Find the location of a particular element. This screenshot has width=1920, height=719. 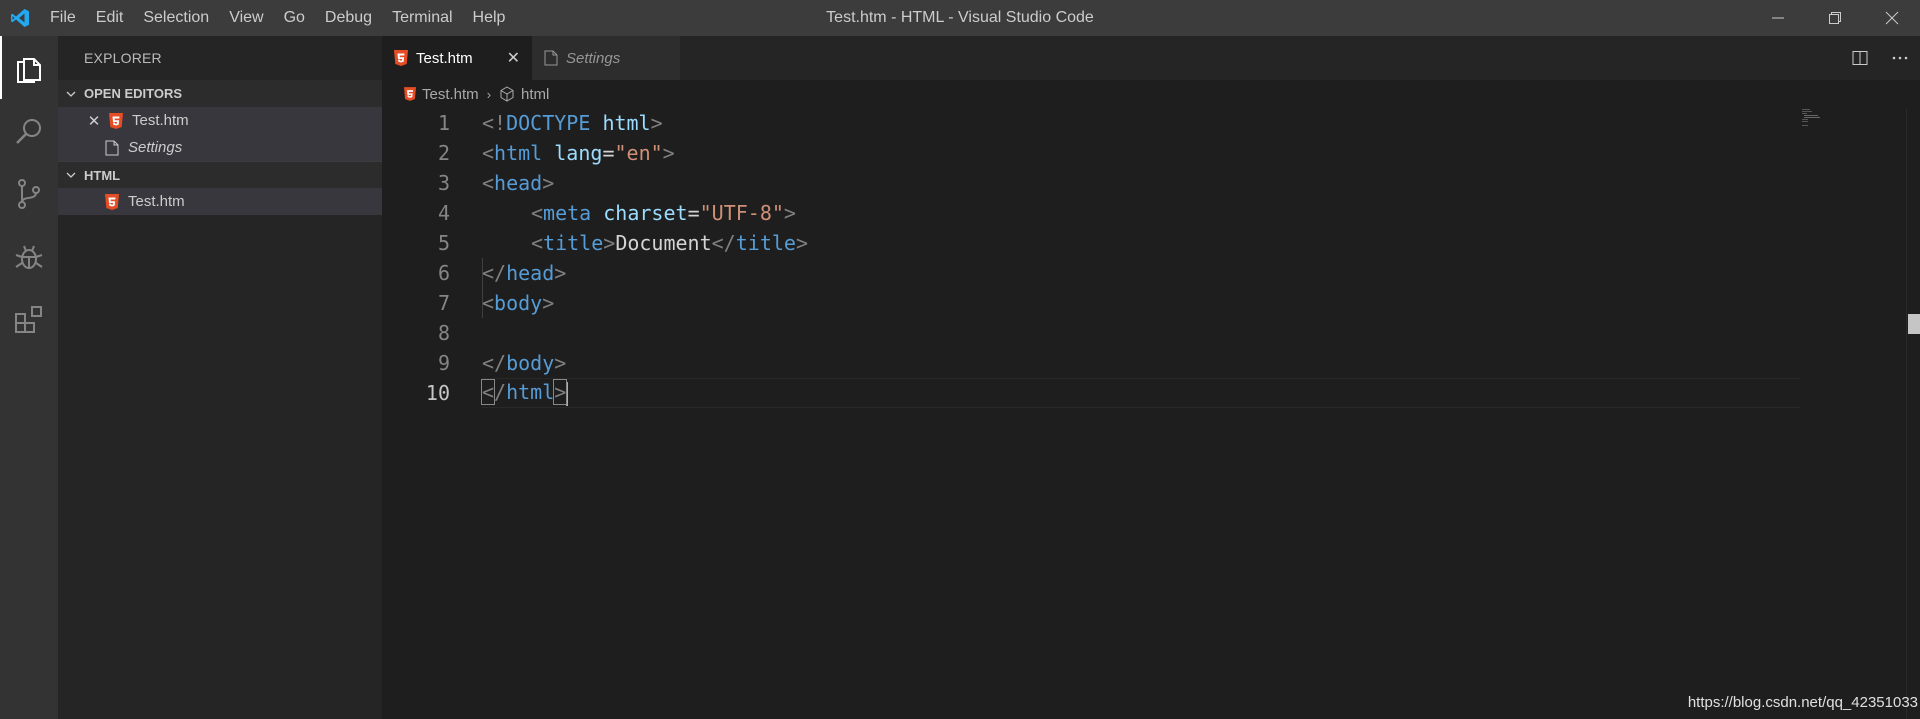

tab-label: Test.htm is located at coordinates (444, 58).